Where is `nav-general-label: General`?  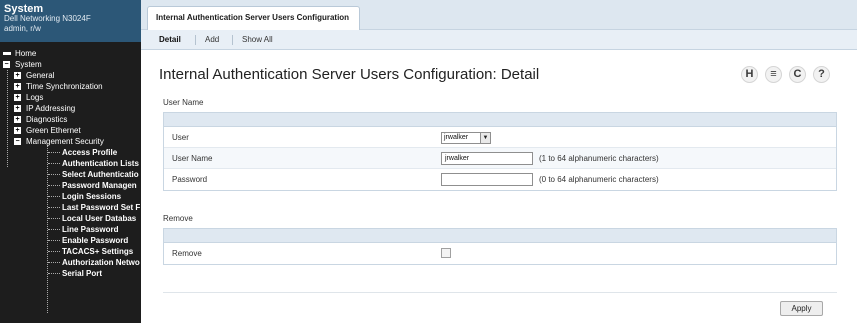 nav-general-label: General is located at coordinates (40, 75).